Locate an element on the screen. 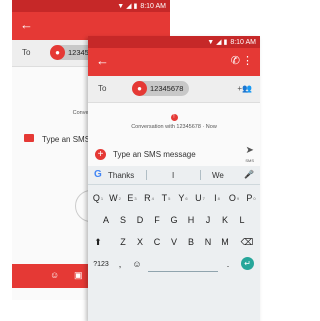 Image resolution: width=320 pixels, height=321 pixels. suggestion-strip: G Thanks I We 🎤 is located at coordinates (174, 175).